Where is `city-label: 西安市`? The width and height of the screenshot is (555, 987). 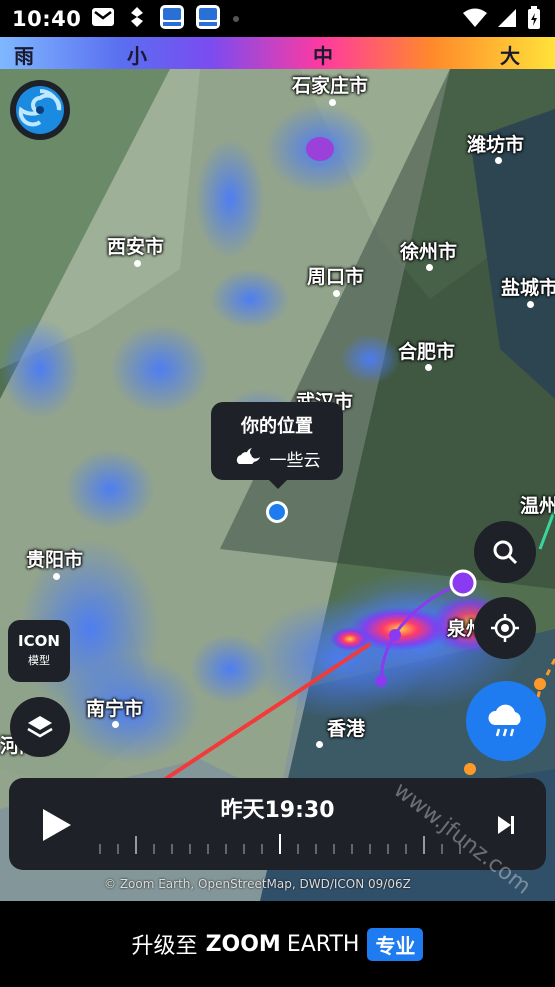
city-label: 西安市 is located at coordinates (136, 247).